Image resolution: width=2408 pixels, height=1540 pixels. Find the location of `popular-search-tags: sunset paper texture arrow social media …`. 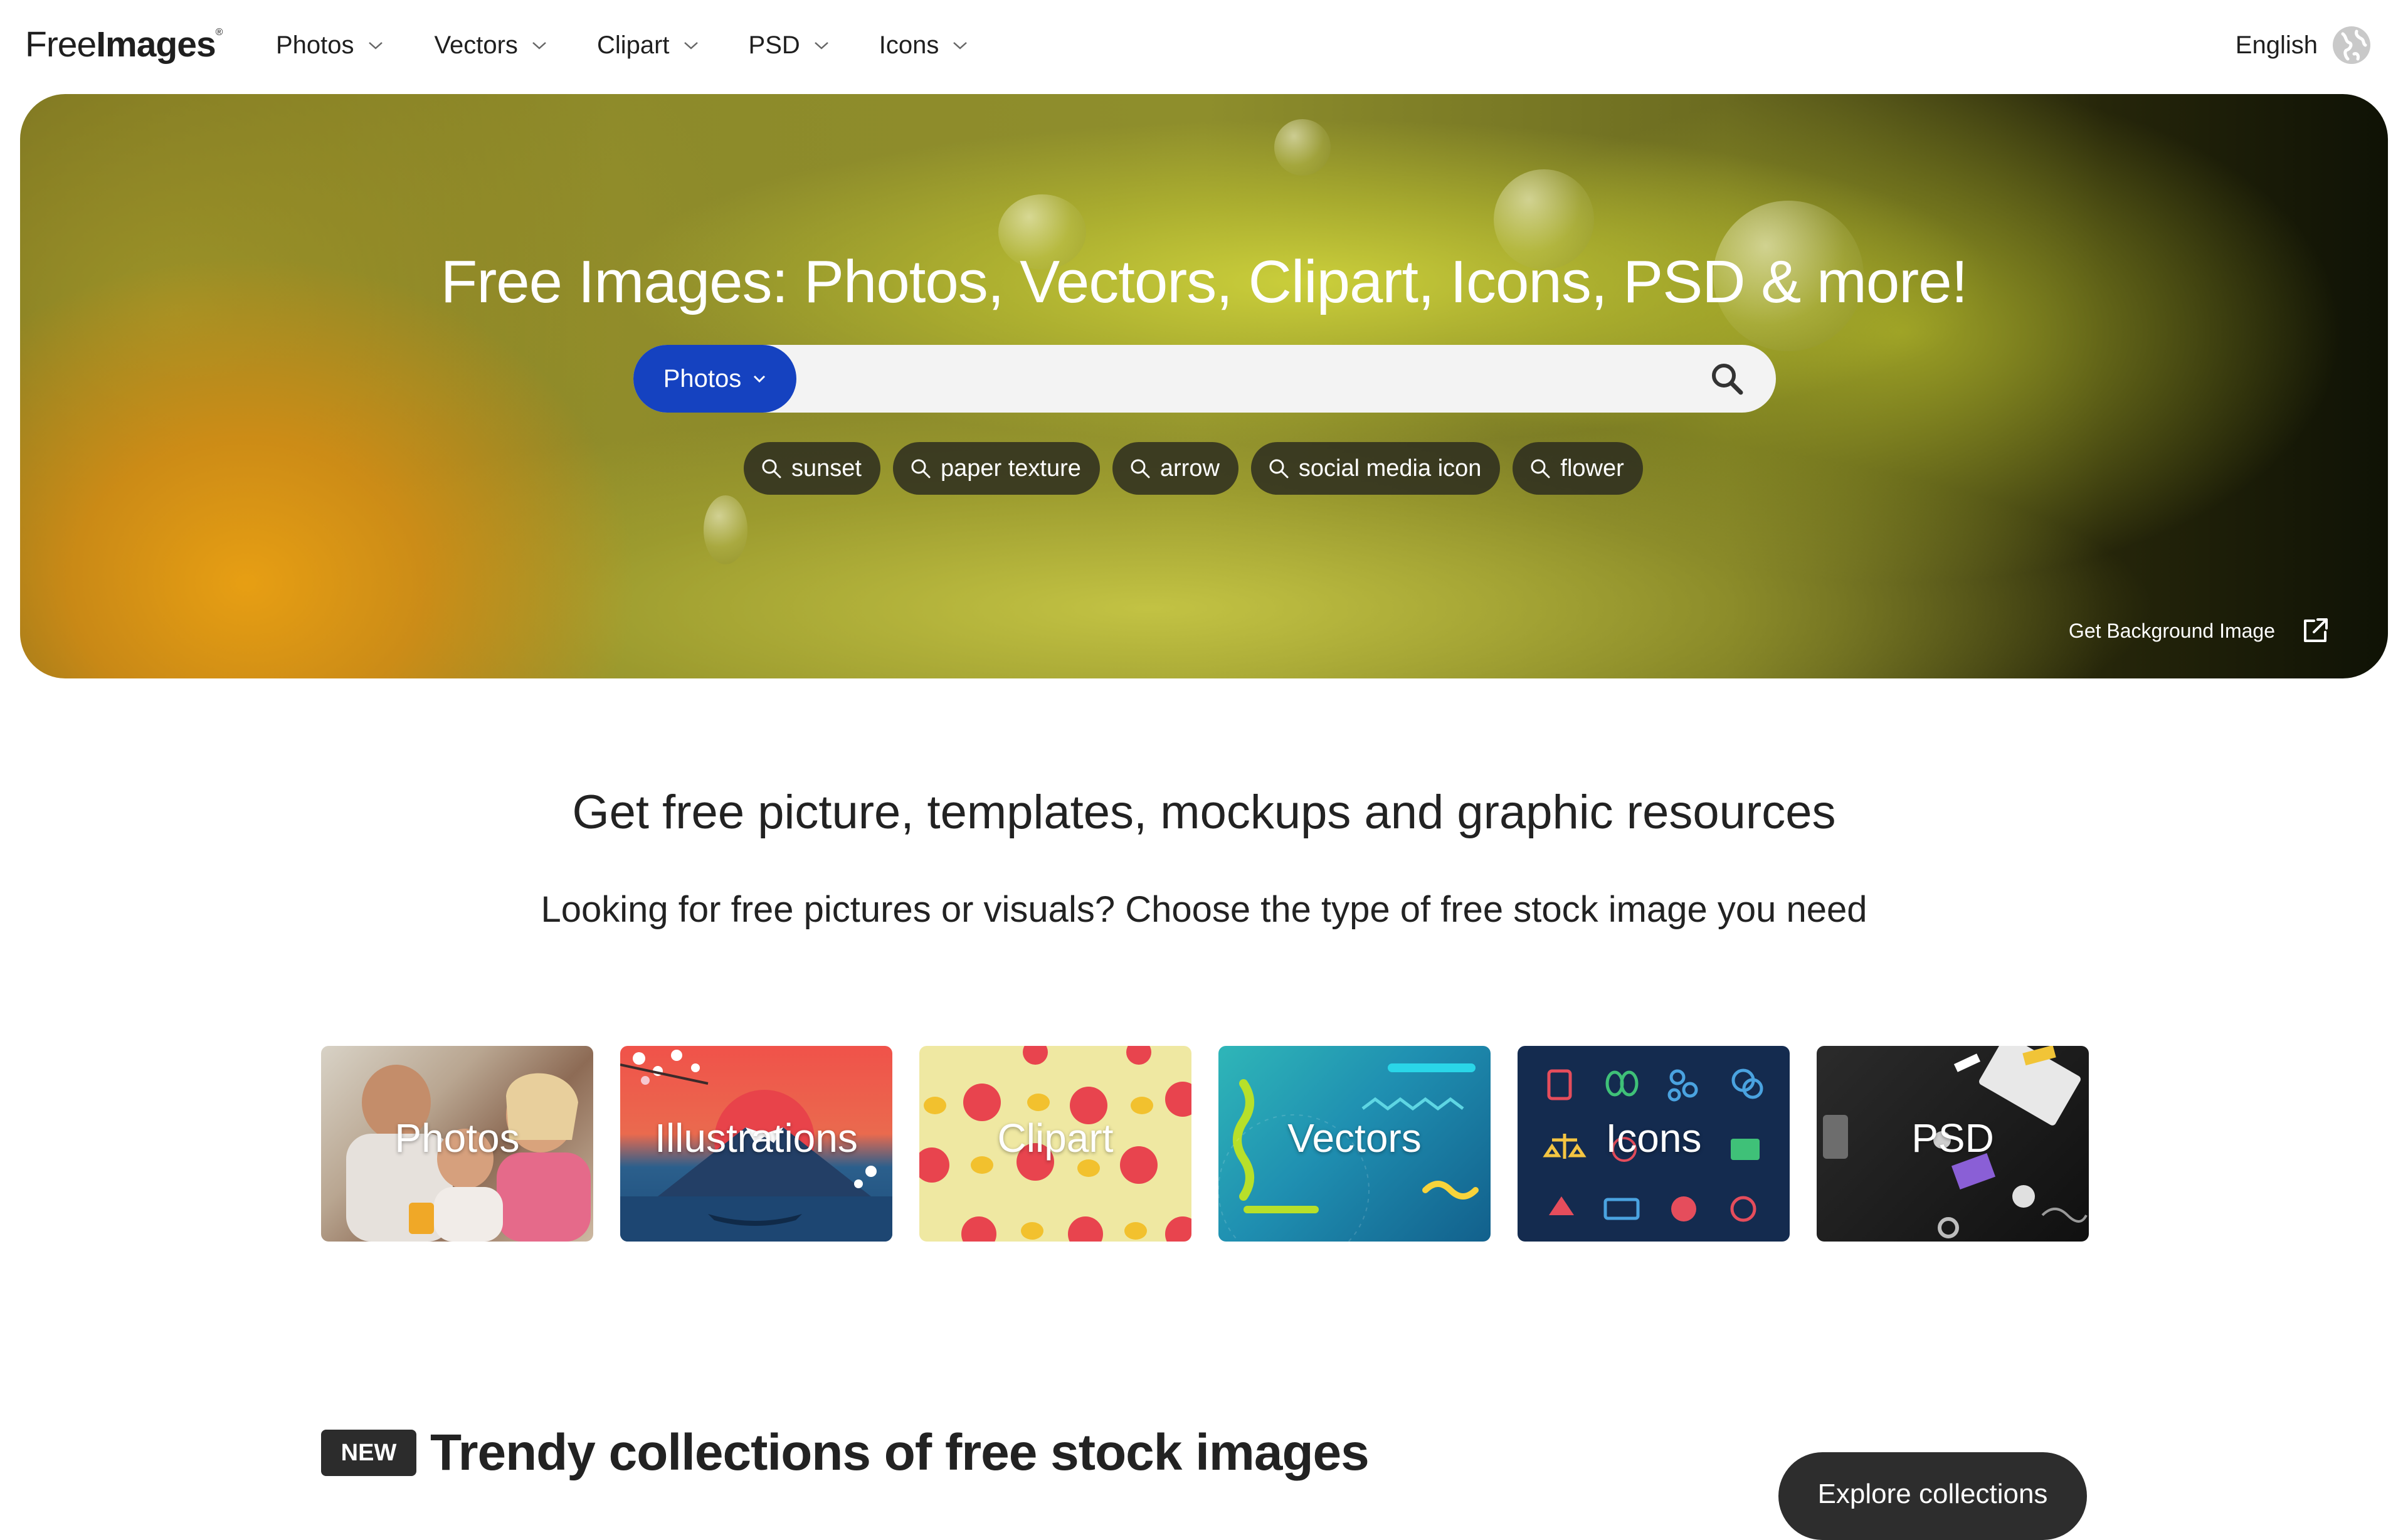

popular-search-tags: sunset paper texture arrow social media … is located at coordinates (1200, 468).